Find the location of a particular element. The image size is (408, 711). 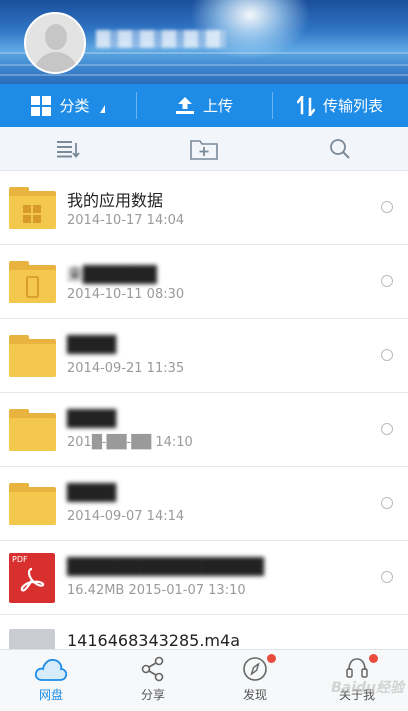

banner-wave is located at coordinates (204, 75).